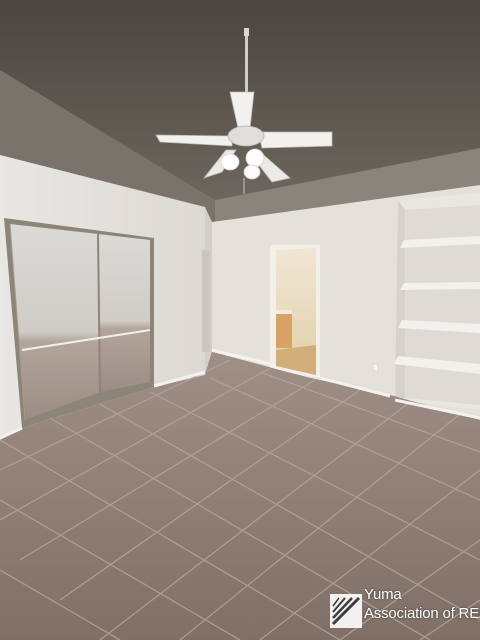 Image resolution: width=480 pixels, height=640 pixels. Describe the element at coordinates (375, 367) in the screenshot. I see `wall-outlet` at that location.